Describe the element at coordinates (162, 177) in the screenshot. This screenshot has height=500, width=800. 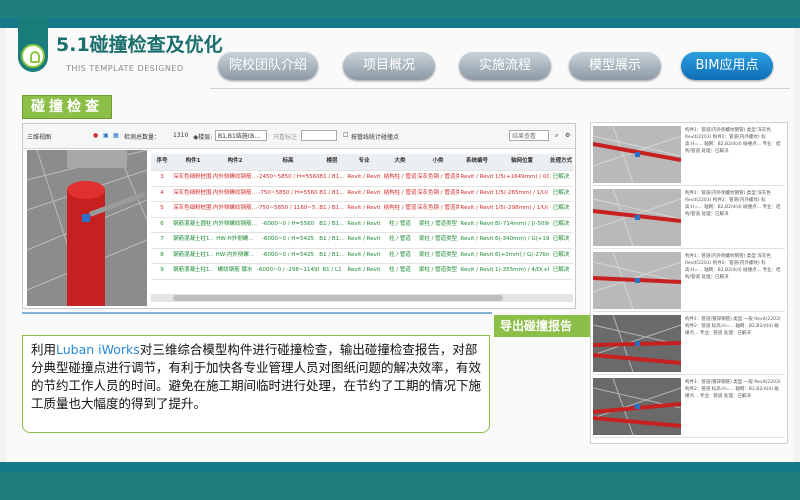
I see `table-cell: 3` at that location.